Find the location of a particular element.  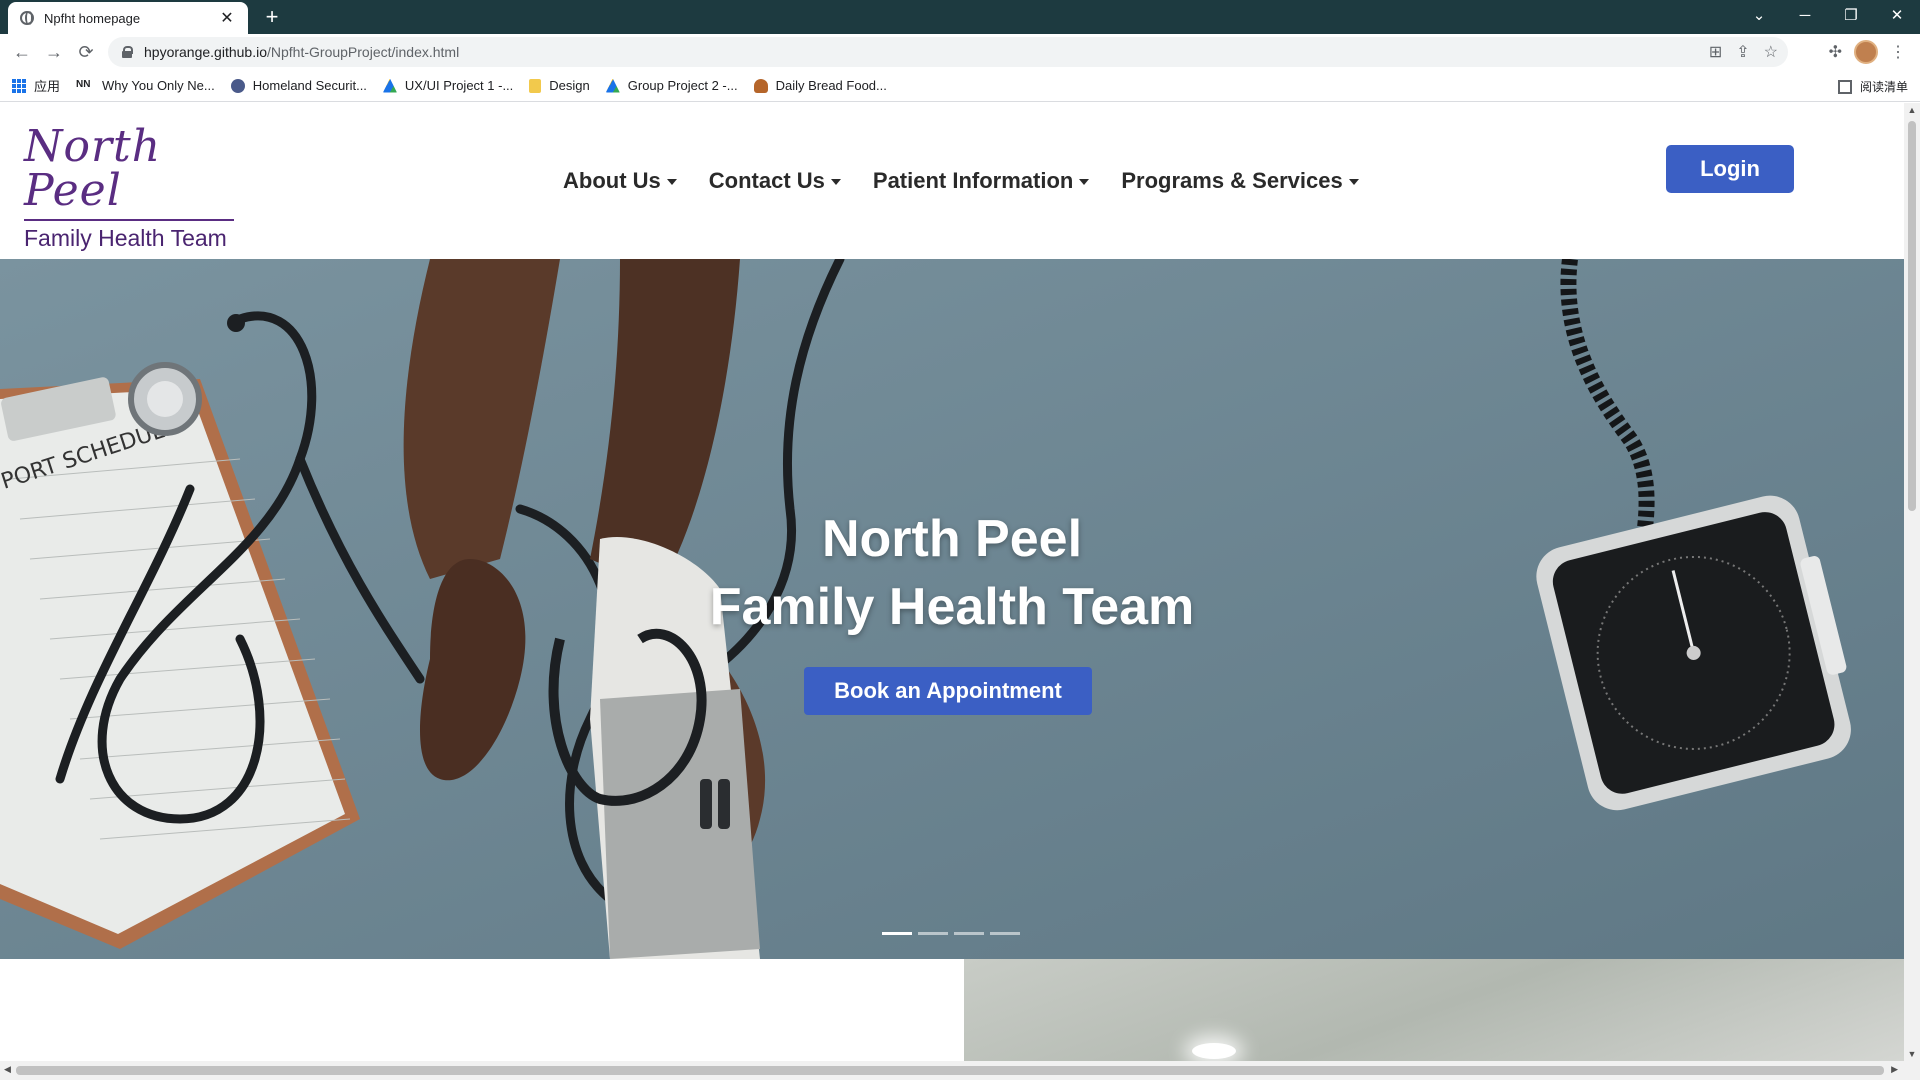

browser-tab: Npfht homepage ✕ is located at coordinates (128, 18).